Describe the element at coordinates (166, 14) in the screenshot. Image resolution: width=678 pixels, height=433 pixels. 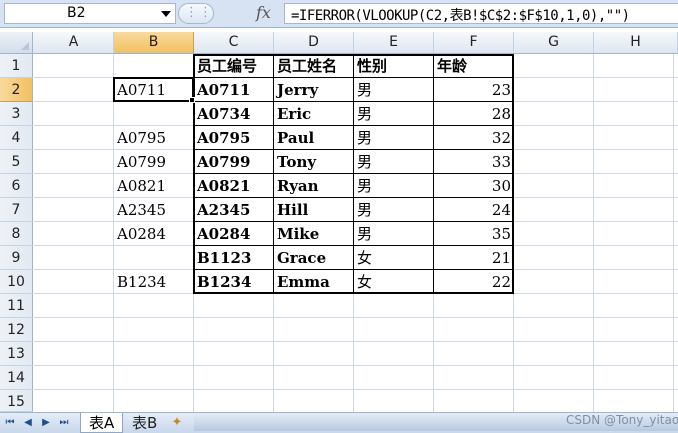
I see `chevron-down-icon` at that location.